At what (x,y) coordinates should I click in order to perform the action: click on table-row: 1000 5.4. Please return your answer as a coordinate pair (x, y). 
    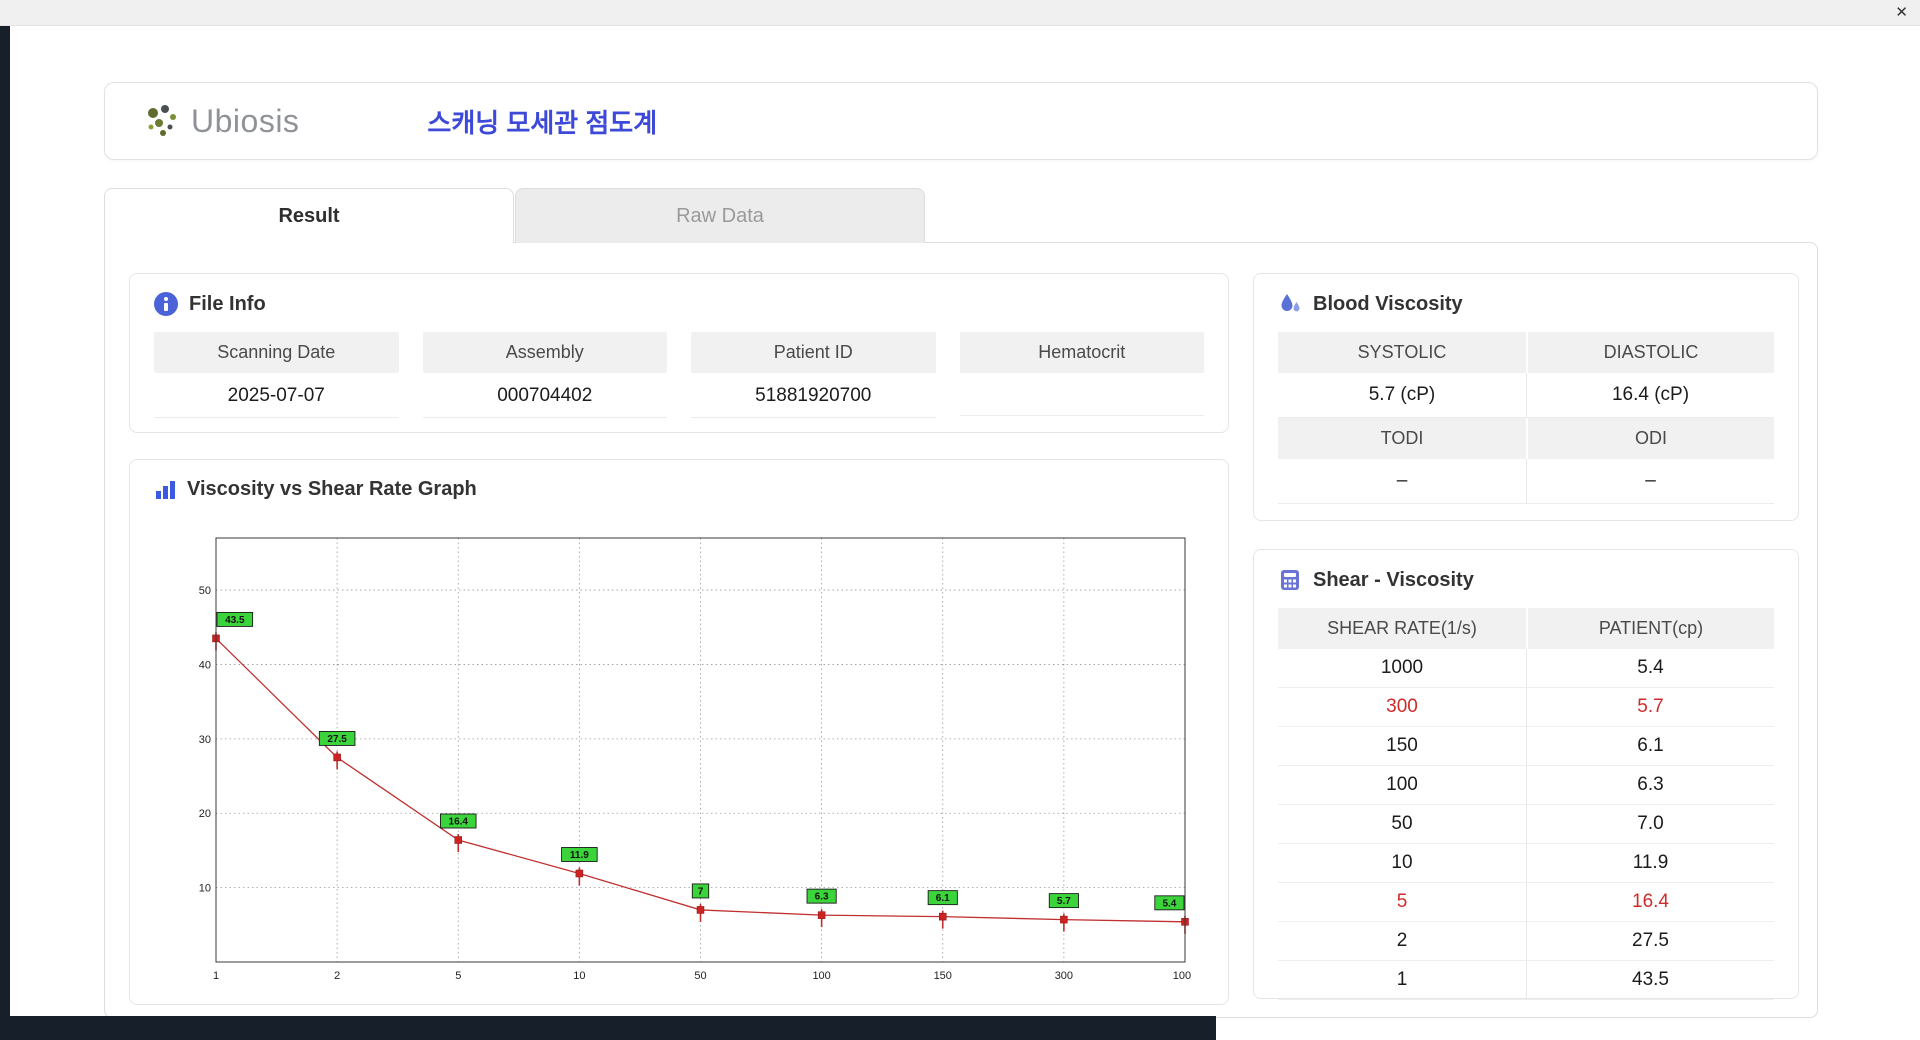
    Looking at the image, I should click on (1526, 668).